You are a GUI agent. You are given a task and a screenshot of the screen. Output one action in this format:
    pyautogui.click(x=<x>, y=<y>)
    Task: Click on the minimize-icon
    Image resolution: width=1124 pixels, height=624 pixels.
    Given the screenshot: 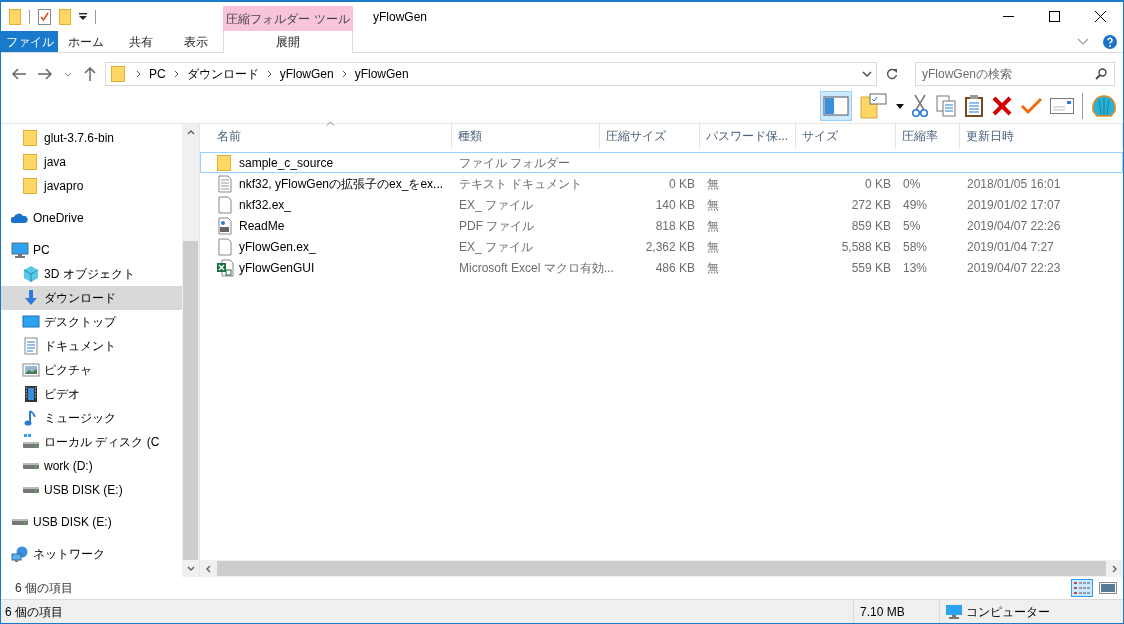 What is the action you would take?
    pyautogui.click(x=1008, y=16)
    